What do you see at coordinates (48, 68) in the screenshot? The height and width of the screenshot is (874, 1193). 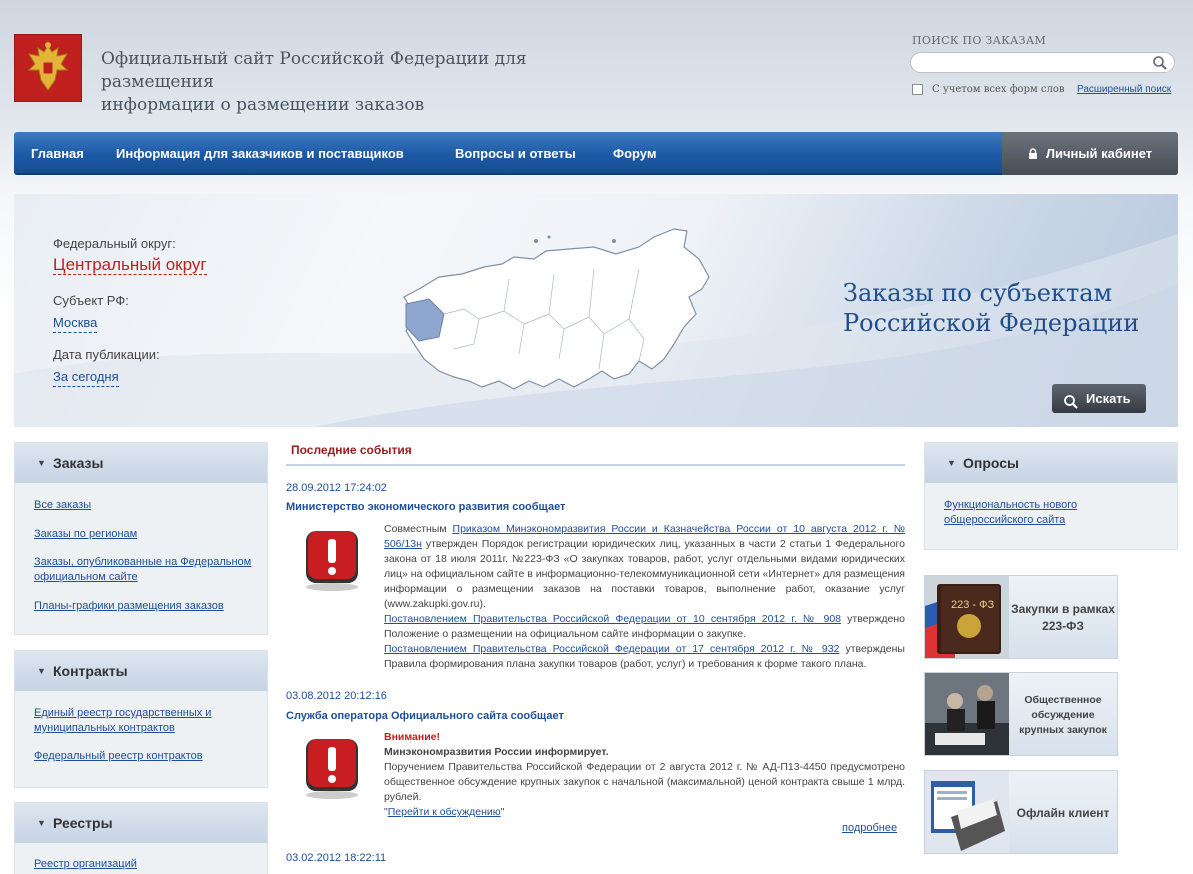 I see `coat-of-arms-logo` at bounding box center [48, 68].